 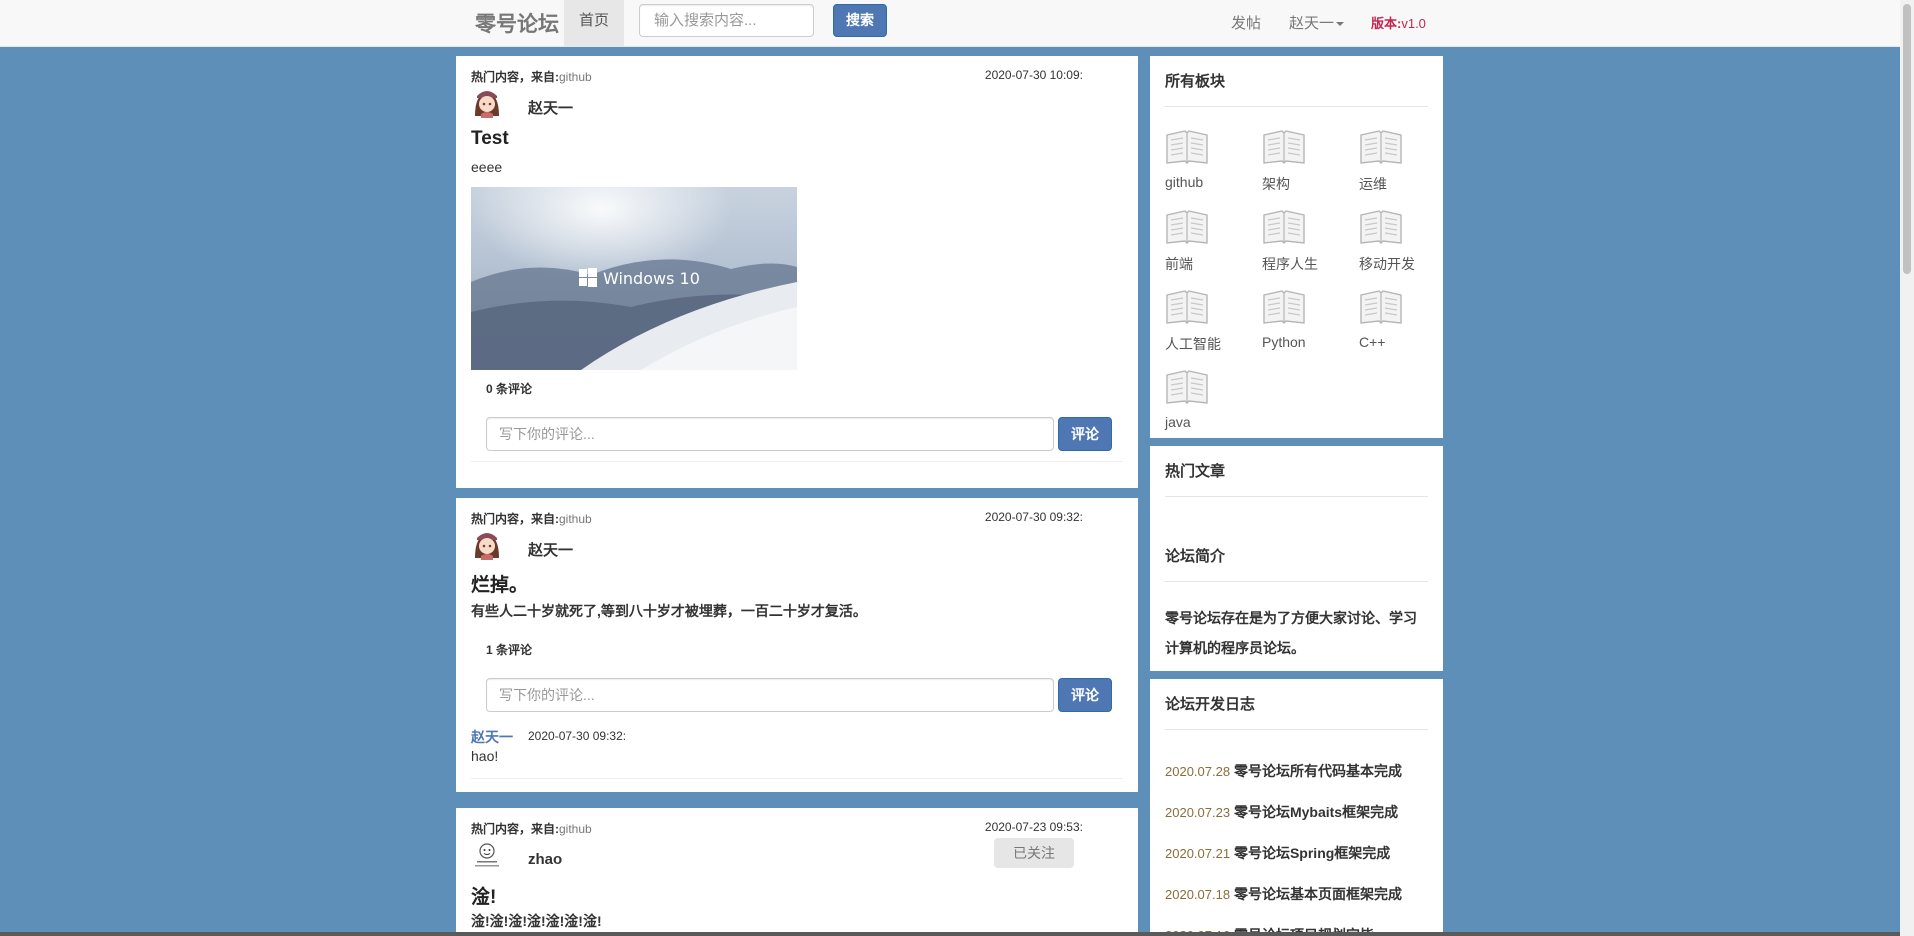 I want to click on image-caption: Windows 10, so click(x=651, y=278).